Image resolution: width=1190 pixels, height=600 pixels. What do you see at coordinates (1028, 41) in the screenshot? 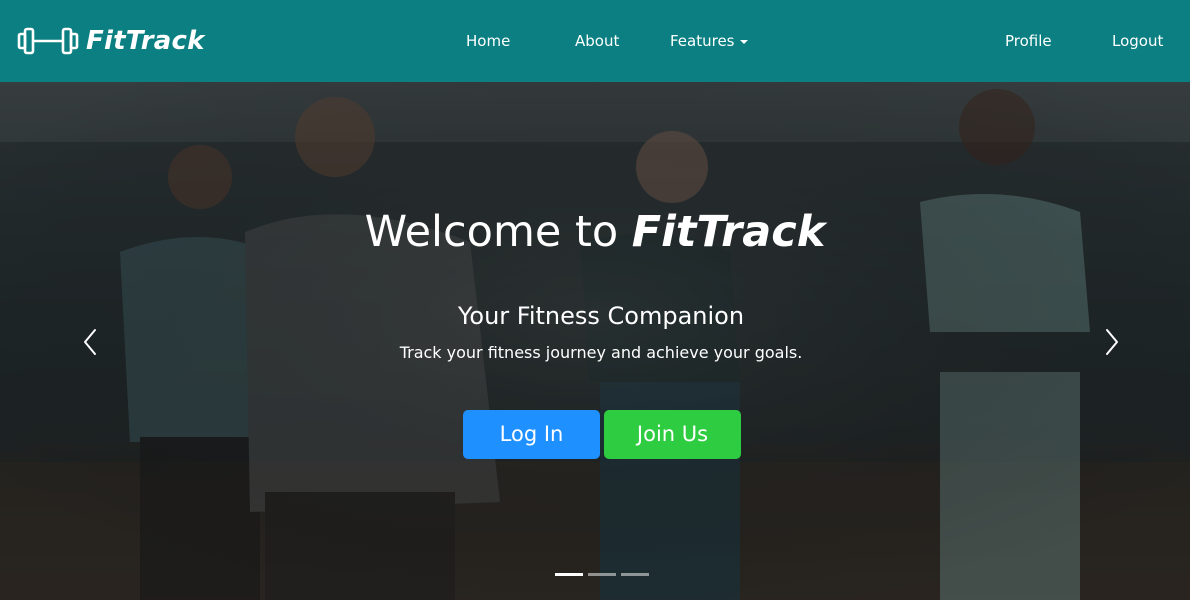
I see `nav-profile: Profile` at bounding box center [1028, 41].